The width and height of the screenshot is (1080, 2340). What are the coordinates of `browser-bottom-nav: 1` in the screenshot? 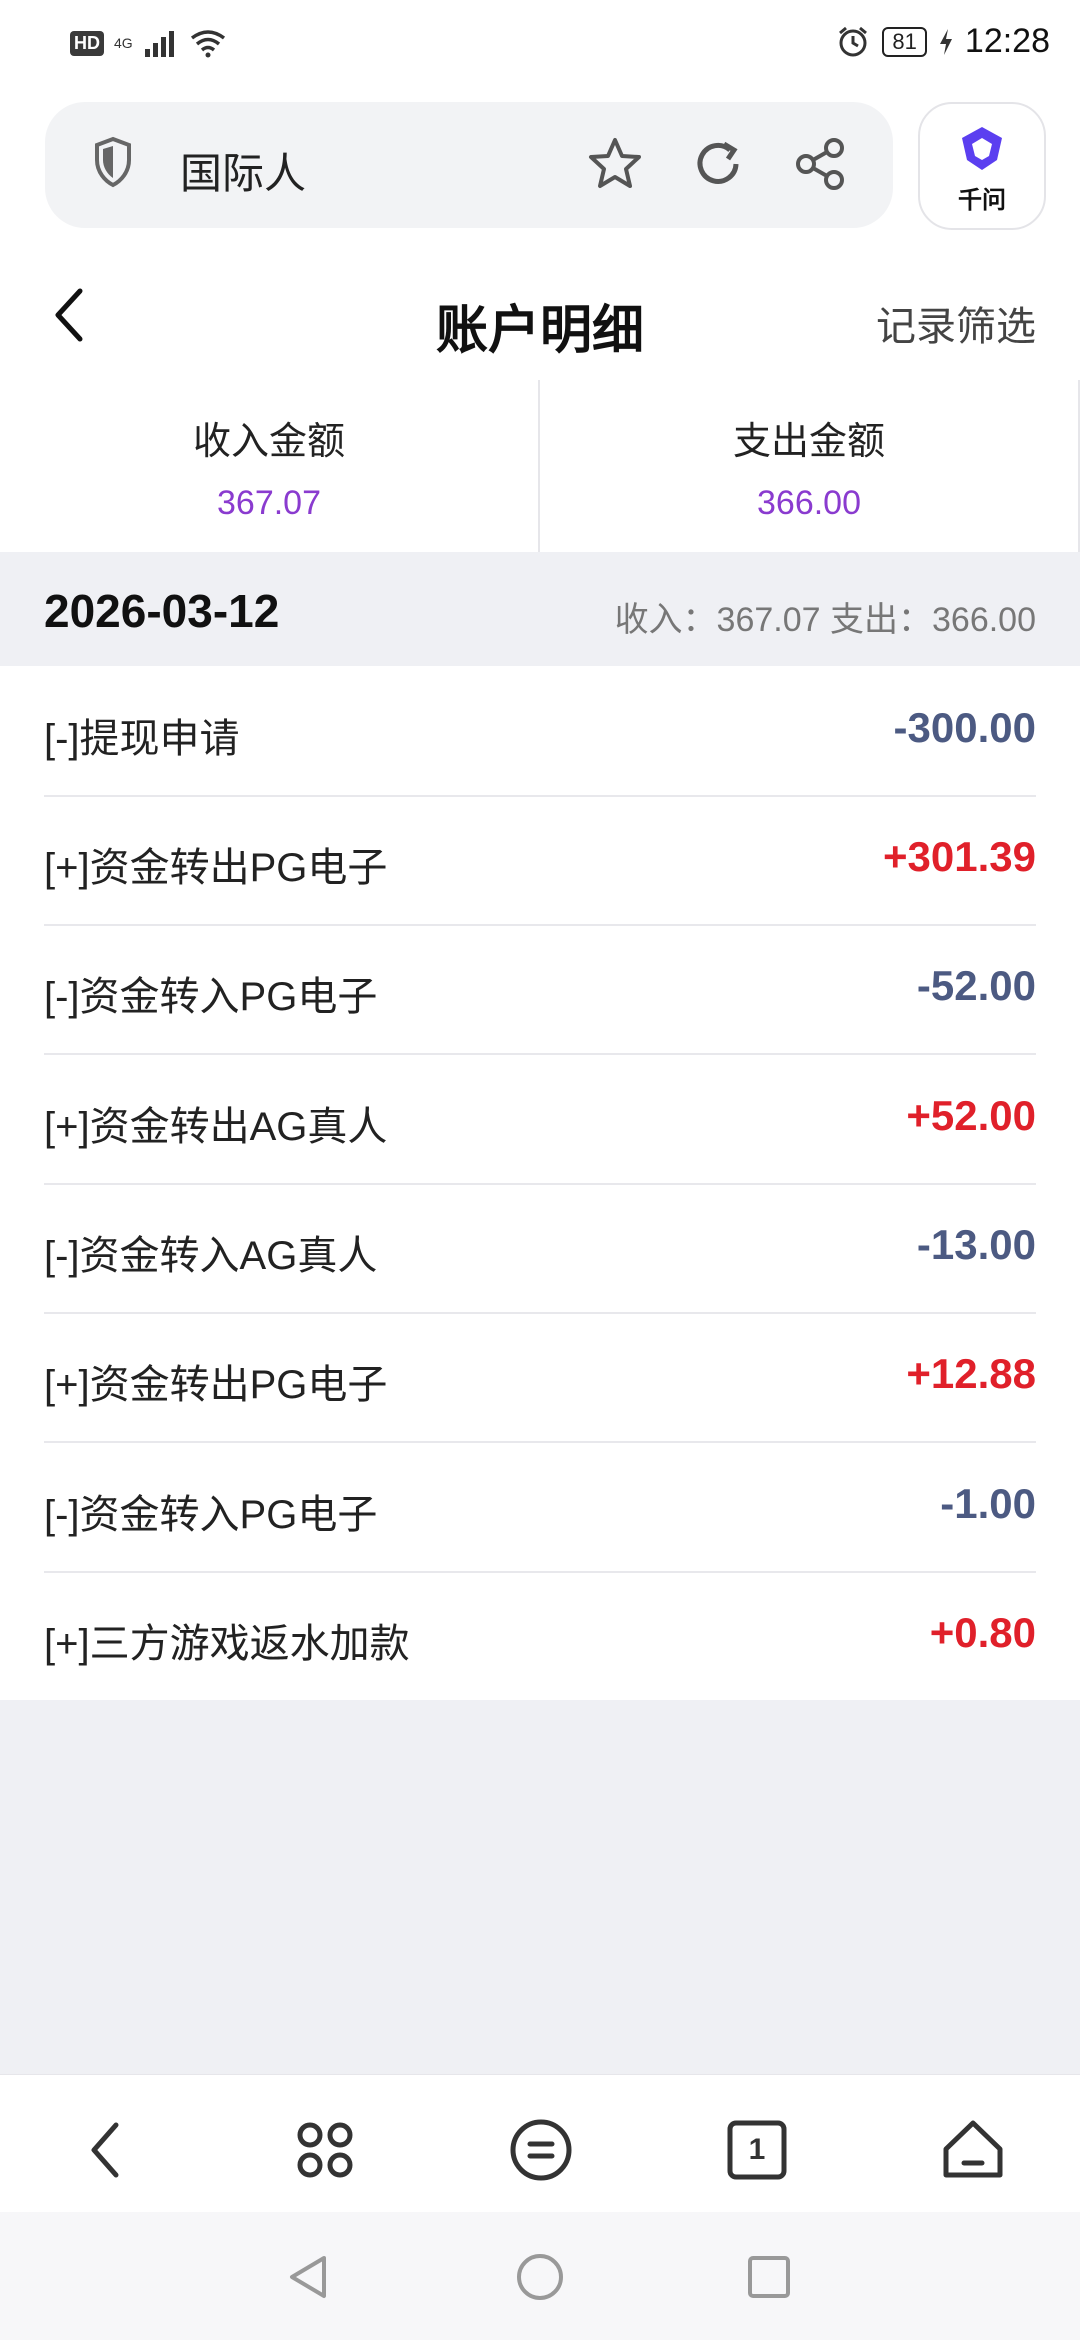 It's located at (540, 2143).